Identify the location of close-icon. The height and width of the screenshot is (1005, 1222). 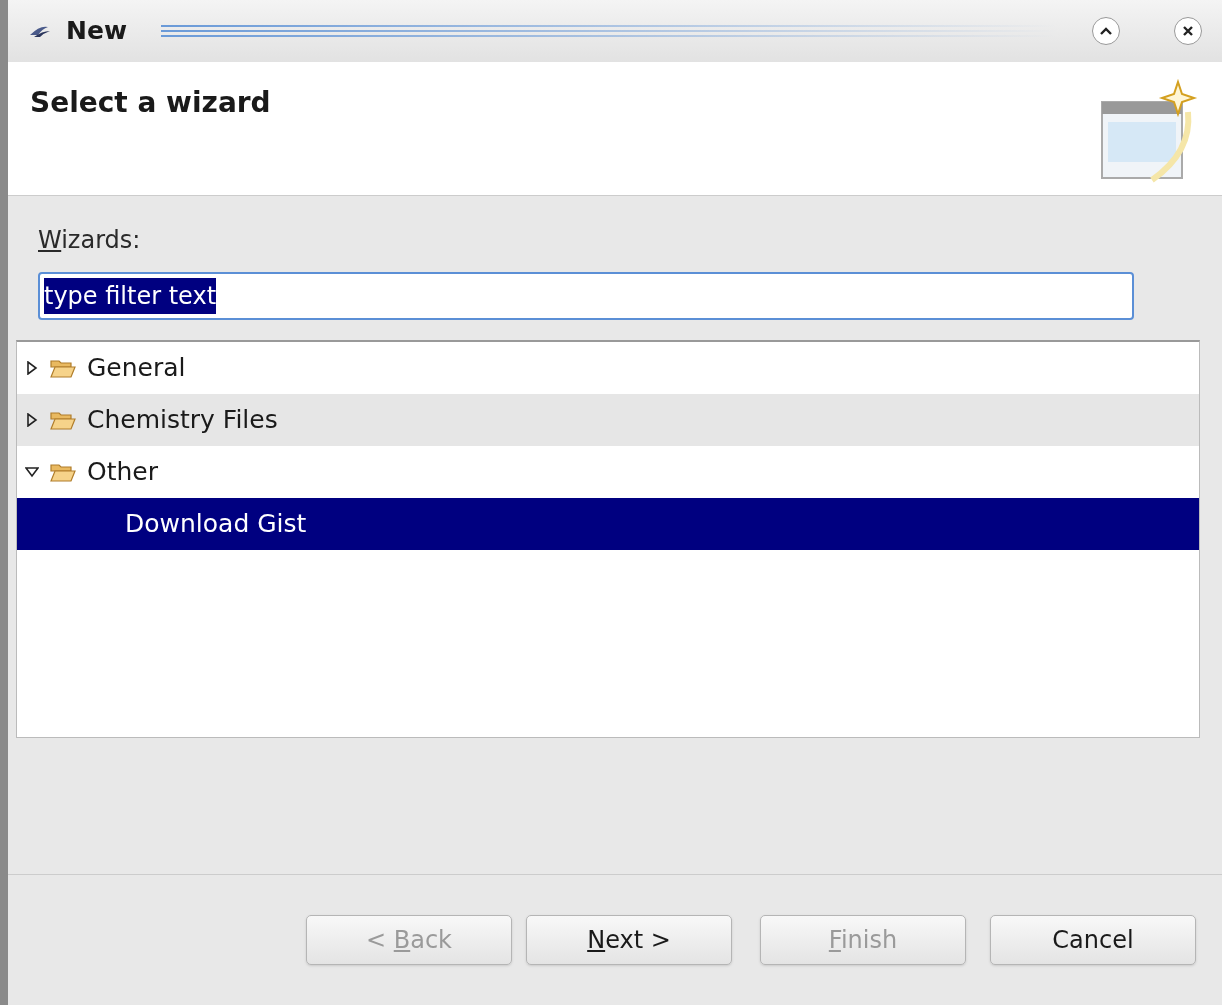
(1188, 31).